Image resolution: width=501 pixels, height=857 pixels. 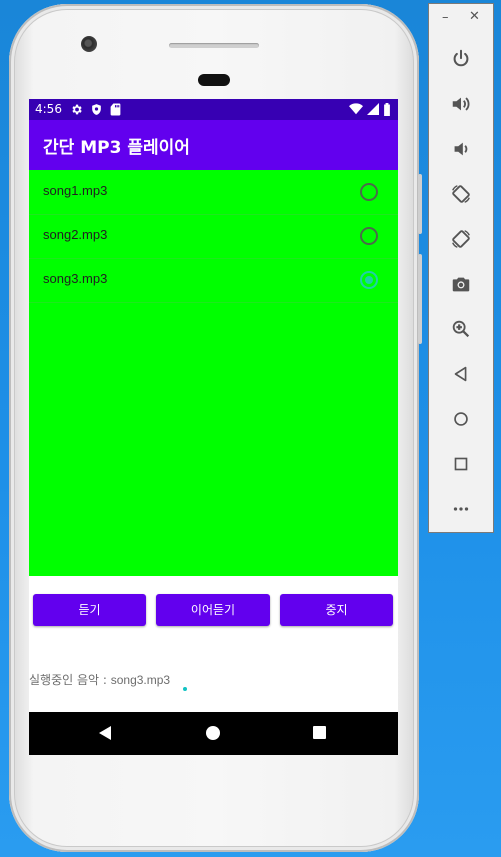 What do you see at coordinates (461, 374) in the screenshot?
I see `back-icon` at bounding box center [461, 374].